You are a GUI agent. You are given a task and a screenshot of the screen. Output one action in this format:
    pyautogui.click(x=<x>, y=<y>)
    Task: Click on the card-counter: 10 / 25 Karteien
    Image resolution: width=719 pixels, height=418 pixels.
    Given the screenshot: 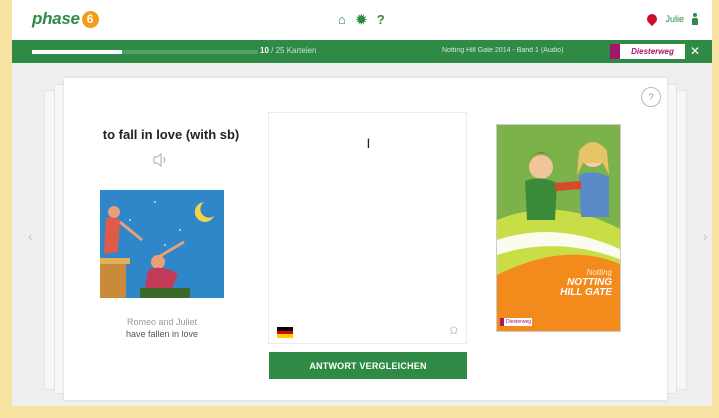 What is the action you would take?
    pyautogui.click(x=288, y=50)
    